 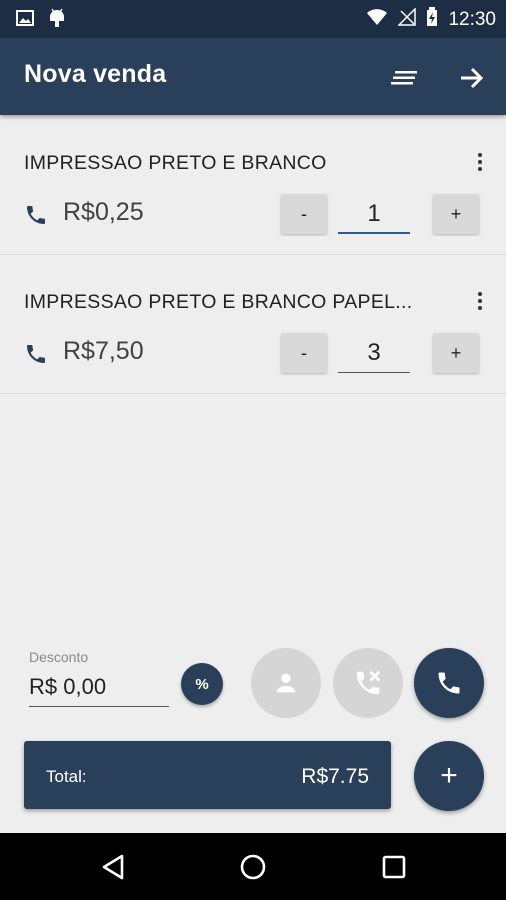 What do you see at coordinates (59, 657) in the screenshot?
I see `discount-label: Desconto` at bounding box center [59, 657].